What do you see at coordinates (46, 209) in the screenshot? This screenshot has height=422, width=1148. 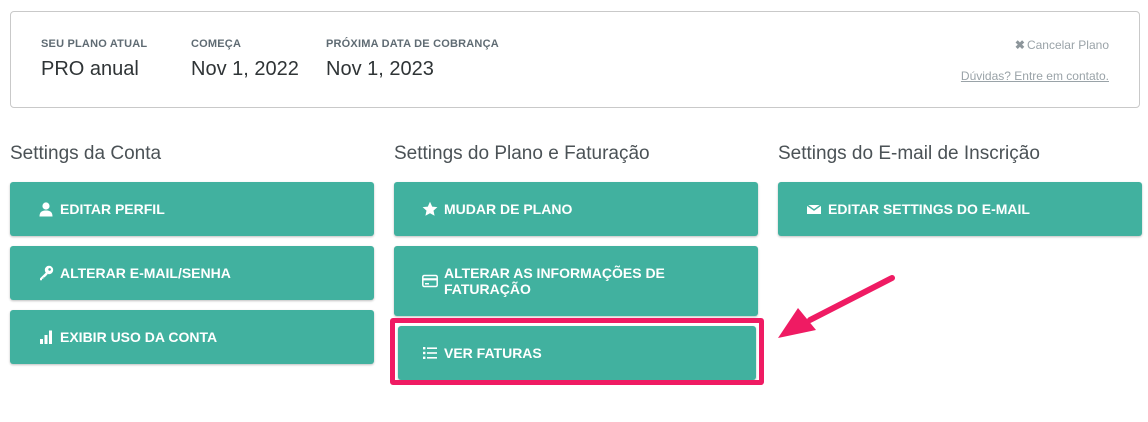 I see `user-icon` at bounding box center [46, 209].